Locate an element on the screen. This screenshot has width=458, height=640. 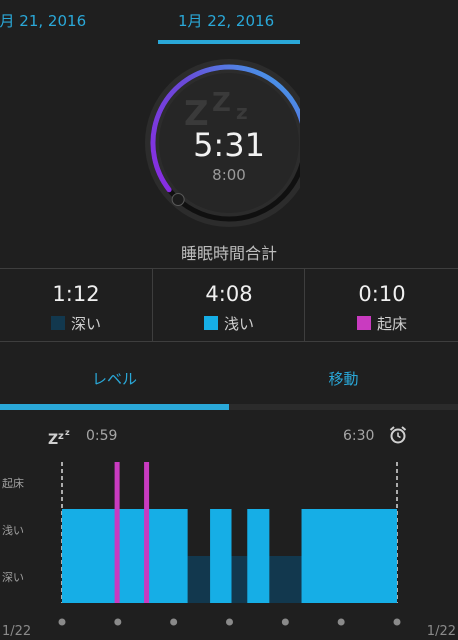
sleep-start-zzz-icon: Z z z is located at coordinates (59, 437).